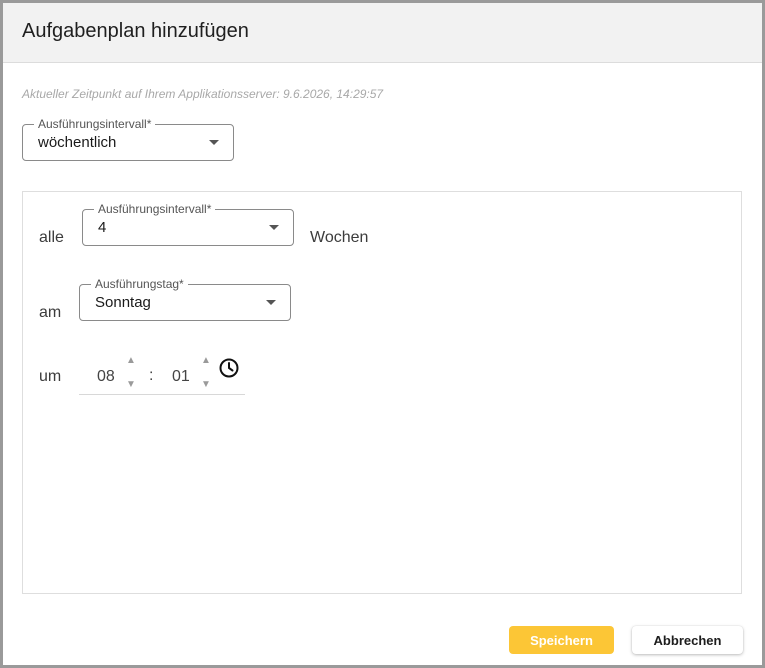 The height and width of the screenshot is (668, 765). What do you see at coordinates (162, 373) in the screenshot?
I see `time-picker: ▲ 08 ▼ : ▲ 01 ▼` at bounding box center [162, 373].